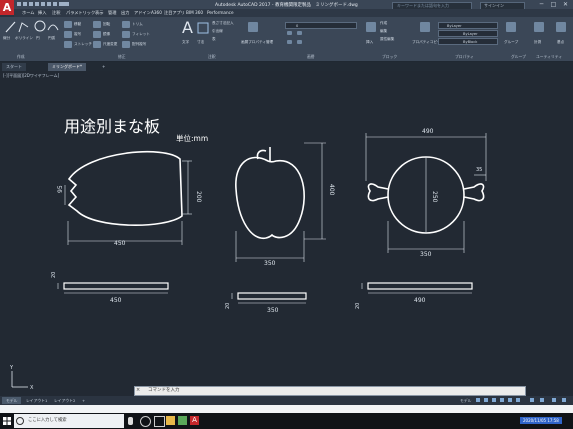 This screenshot has width=573, height=429. What do you see at coordinates (468, 33) in the screenshot?
I see `linetype-dropdown: ByLayer` at bounding box center [468, 33].